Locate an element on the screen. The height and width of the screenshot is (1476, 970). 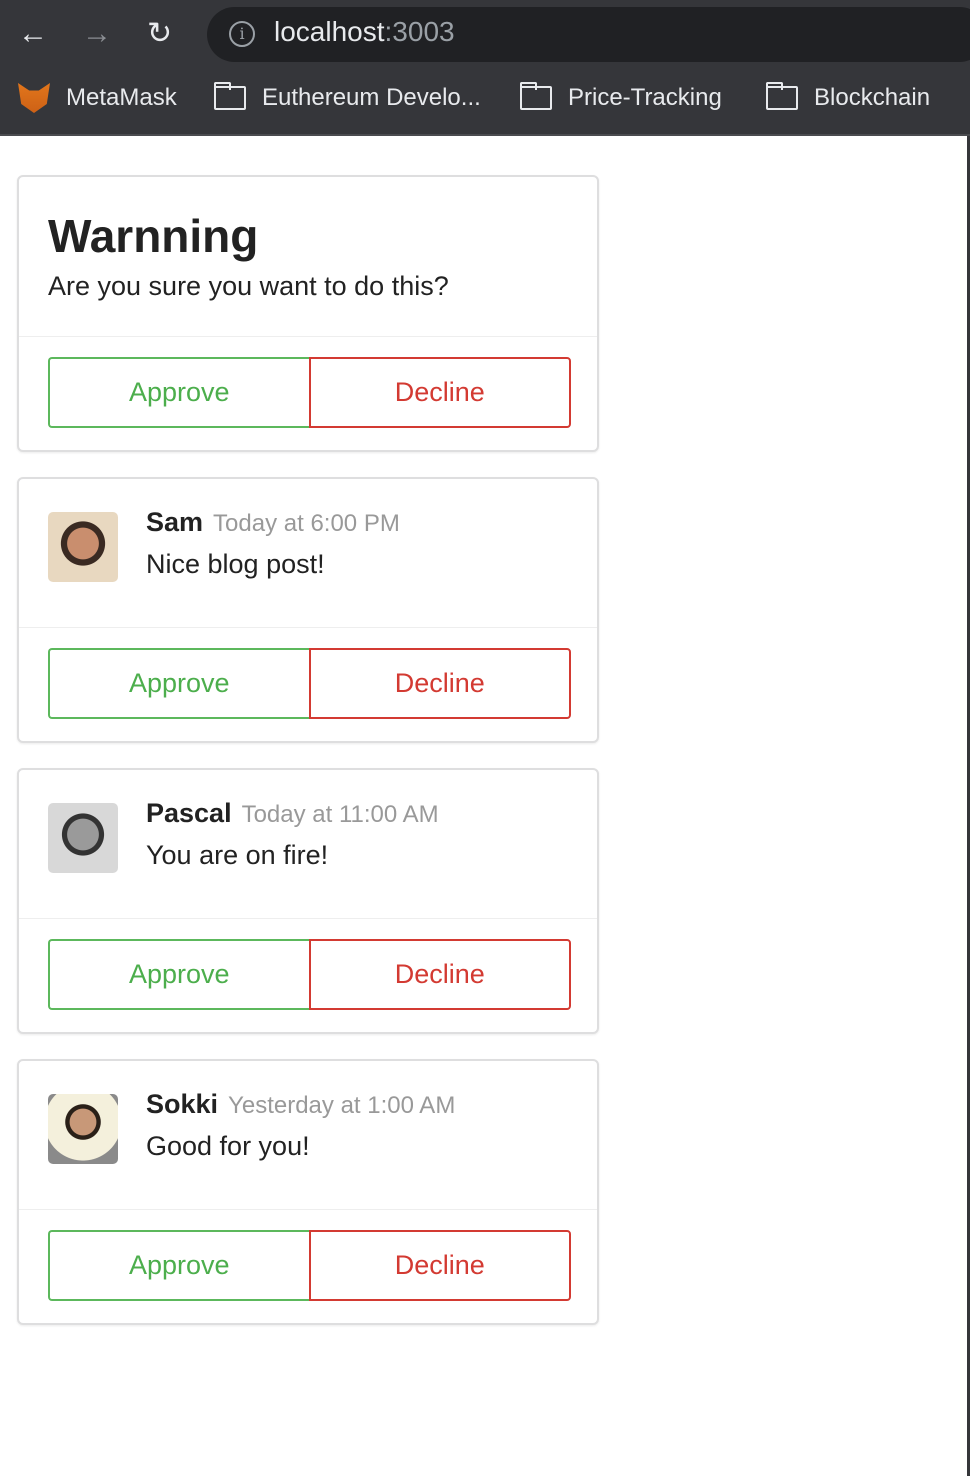
comment-text: You are on fire! is located at coordinates (237, 855).